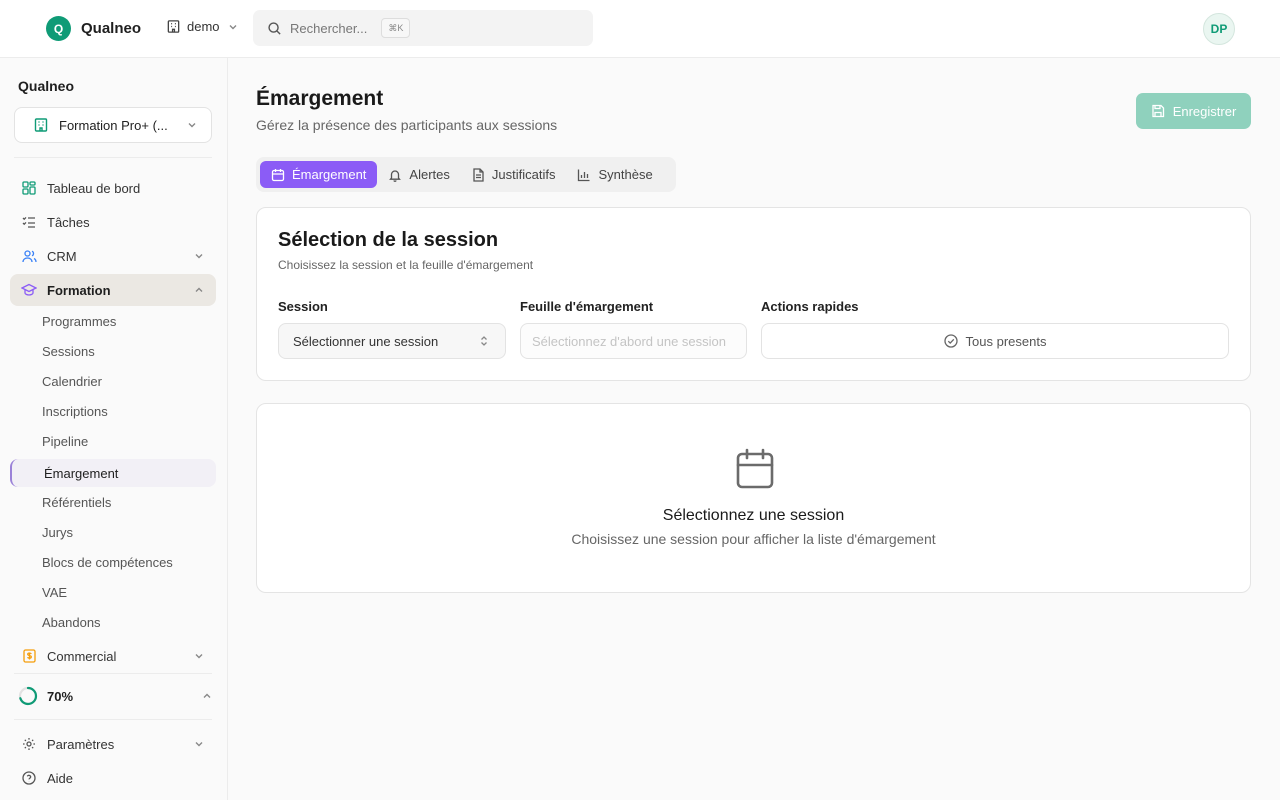  Describe the element at coordinates (640, 29) in the screenshot. I see `top-bar: Q Qualneo demo Rechercher... ⌘K DP` at that location.